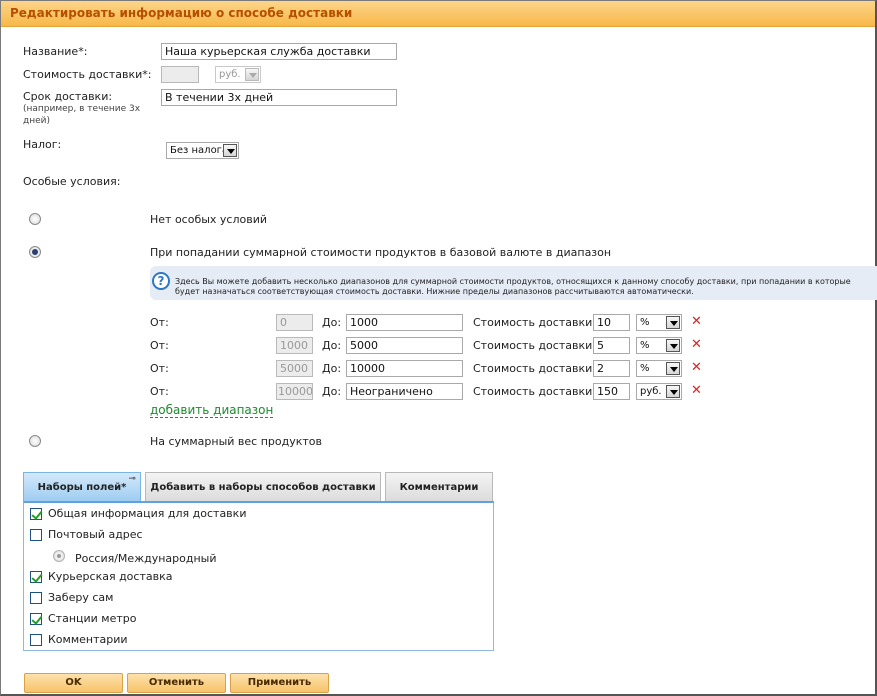 The image size is (877, 696). What do you see at coordinates (35, 252) in the screenshot?
I see `price-range-radio` at bounding box center [35, 252].